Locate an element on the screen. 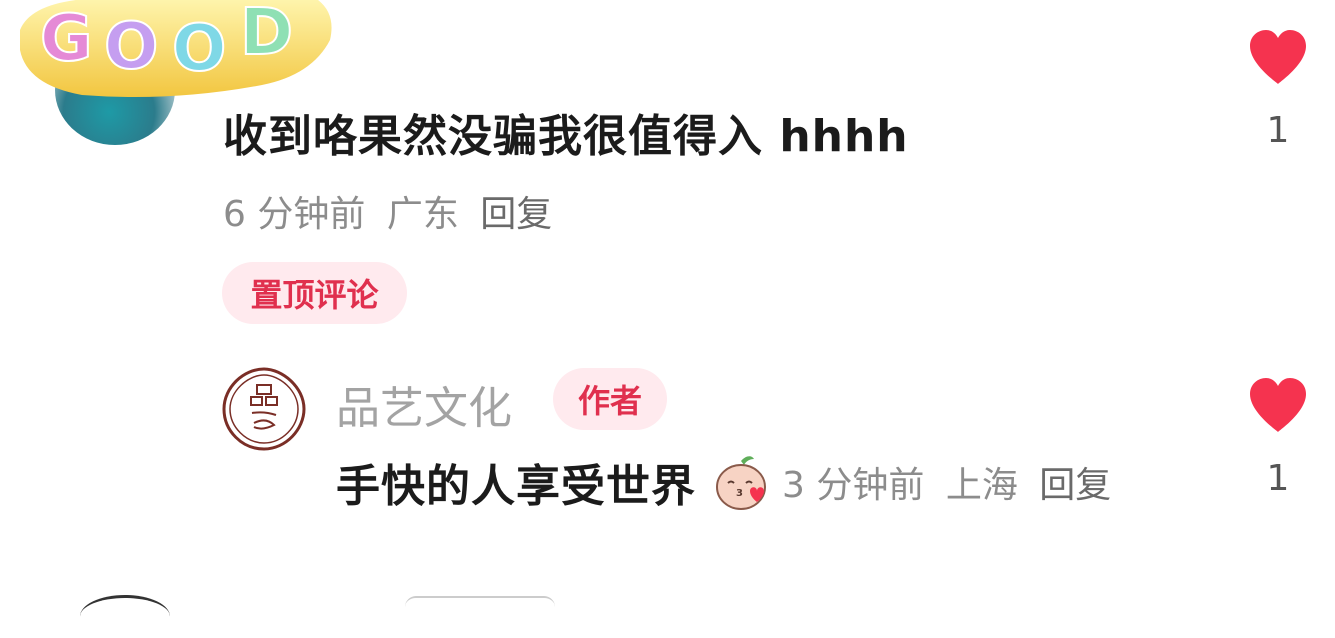 This screenshot has width=1335, height=638. good-sticker-icon: G O O D is located at coordinates (176, 49).